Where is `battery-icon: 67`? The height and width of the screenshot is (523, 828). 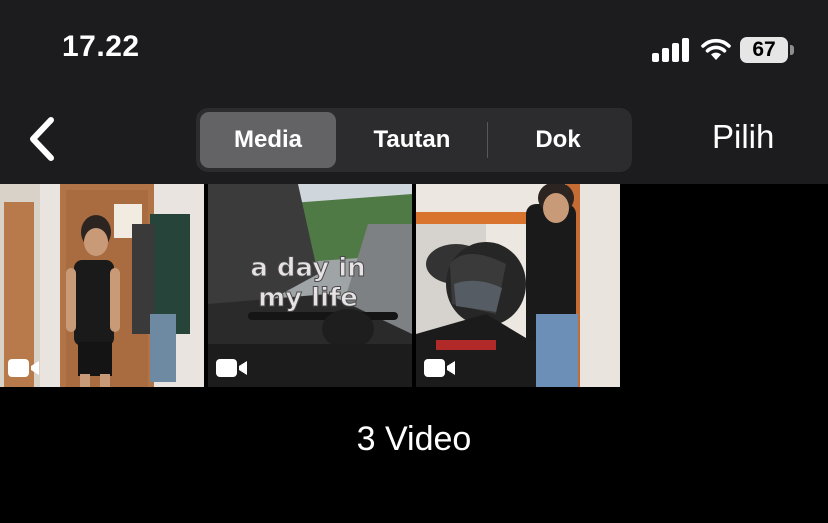
battery-icon: 67 is located at coordinates (767, 50).